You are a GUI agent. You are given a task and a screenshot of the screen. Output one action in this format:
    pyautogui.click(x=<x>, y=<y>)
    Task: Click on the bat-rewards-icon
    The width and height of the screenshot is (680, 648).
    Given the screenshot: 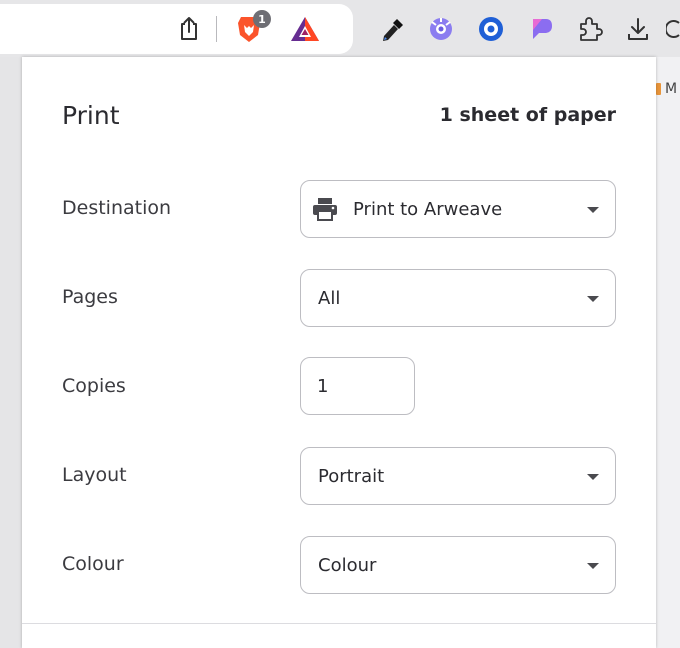 What is the action you would take?
    pyautogui.click(x=305, y=29)
    